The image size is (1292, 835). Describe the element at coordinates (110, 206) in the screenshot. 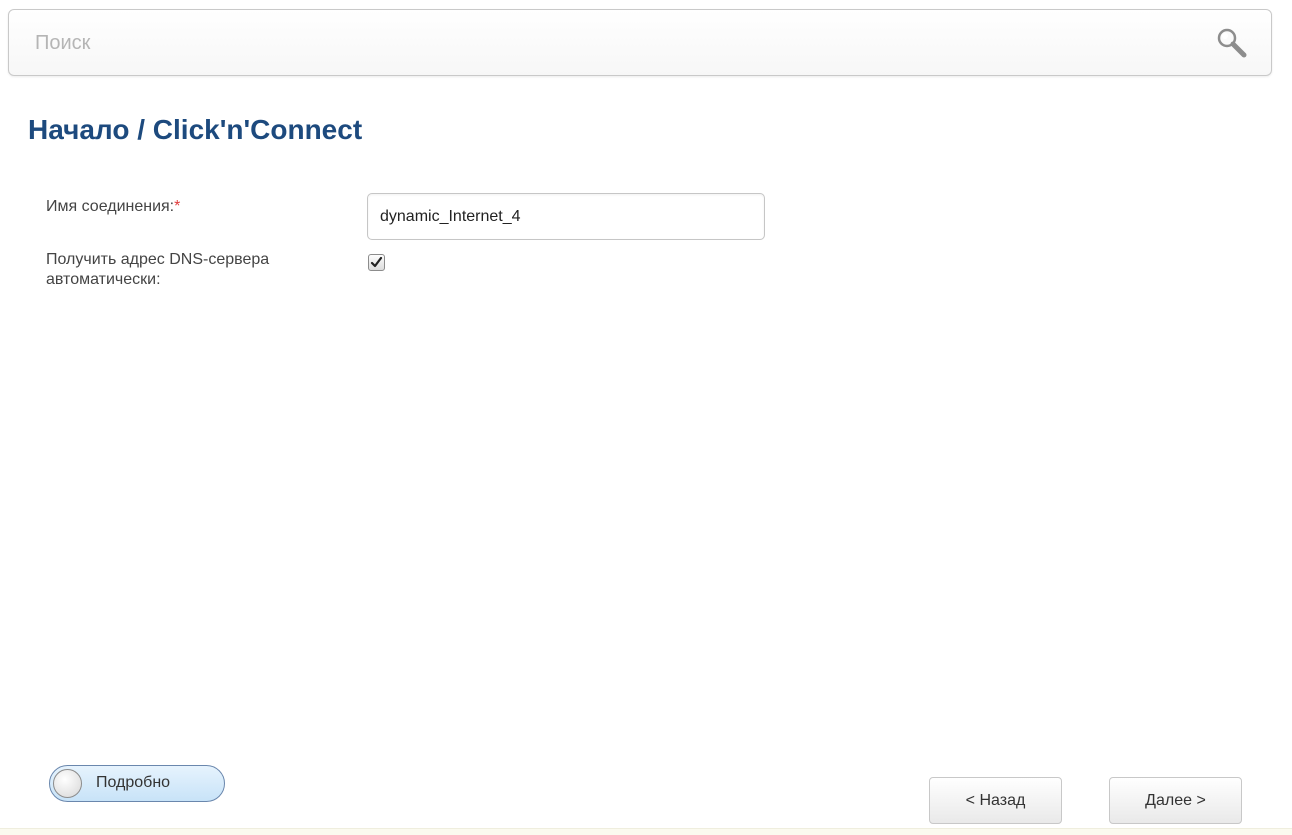

I see `connection-name-label-text: Имя соединения:` at that location.